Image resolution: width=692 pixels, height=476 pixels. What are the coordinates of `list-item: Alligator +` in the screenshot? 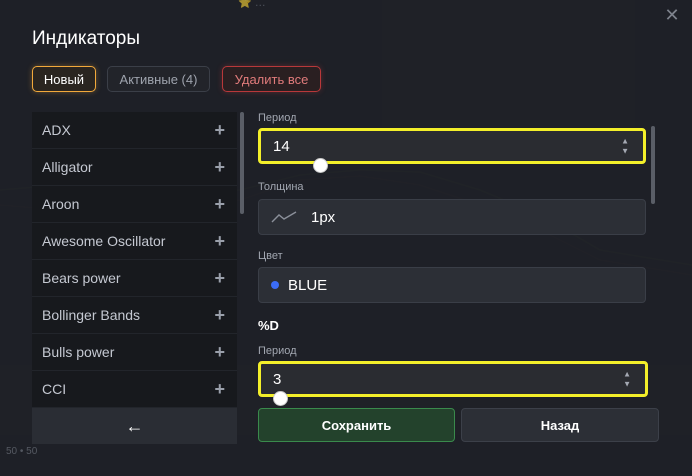 It's located at (134, 167).